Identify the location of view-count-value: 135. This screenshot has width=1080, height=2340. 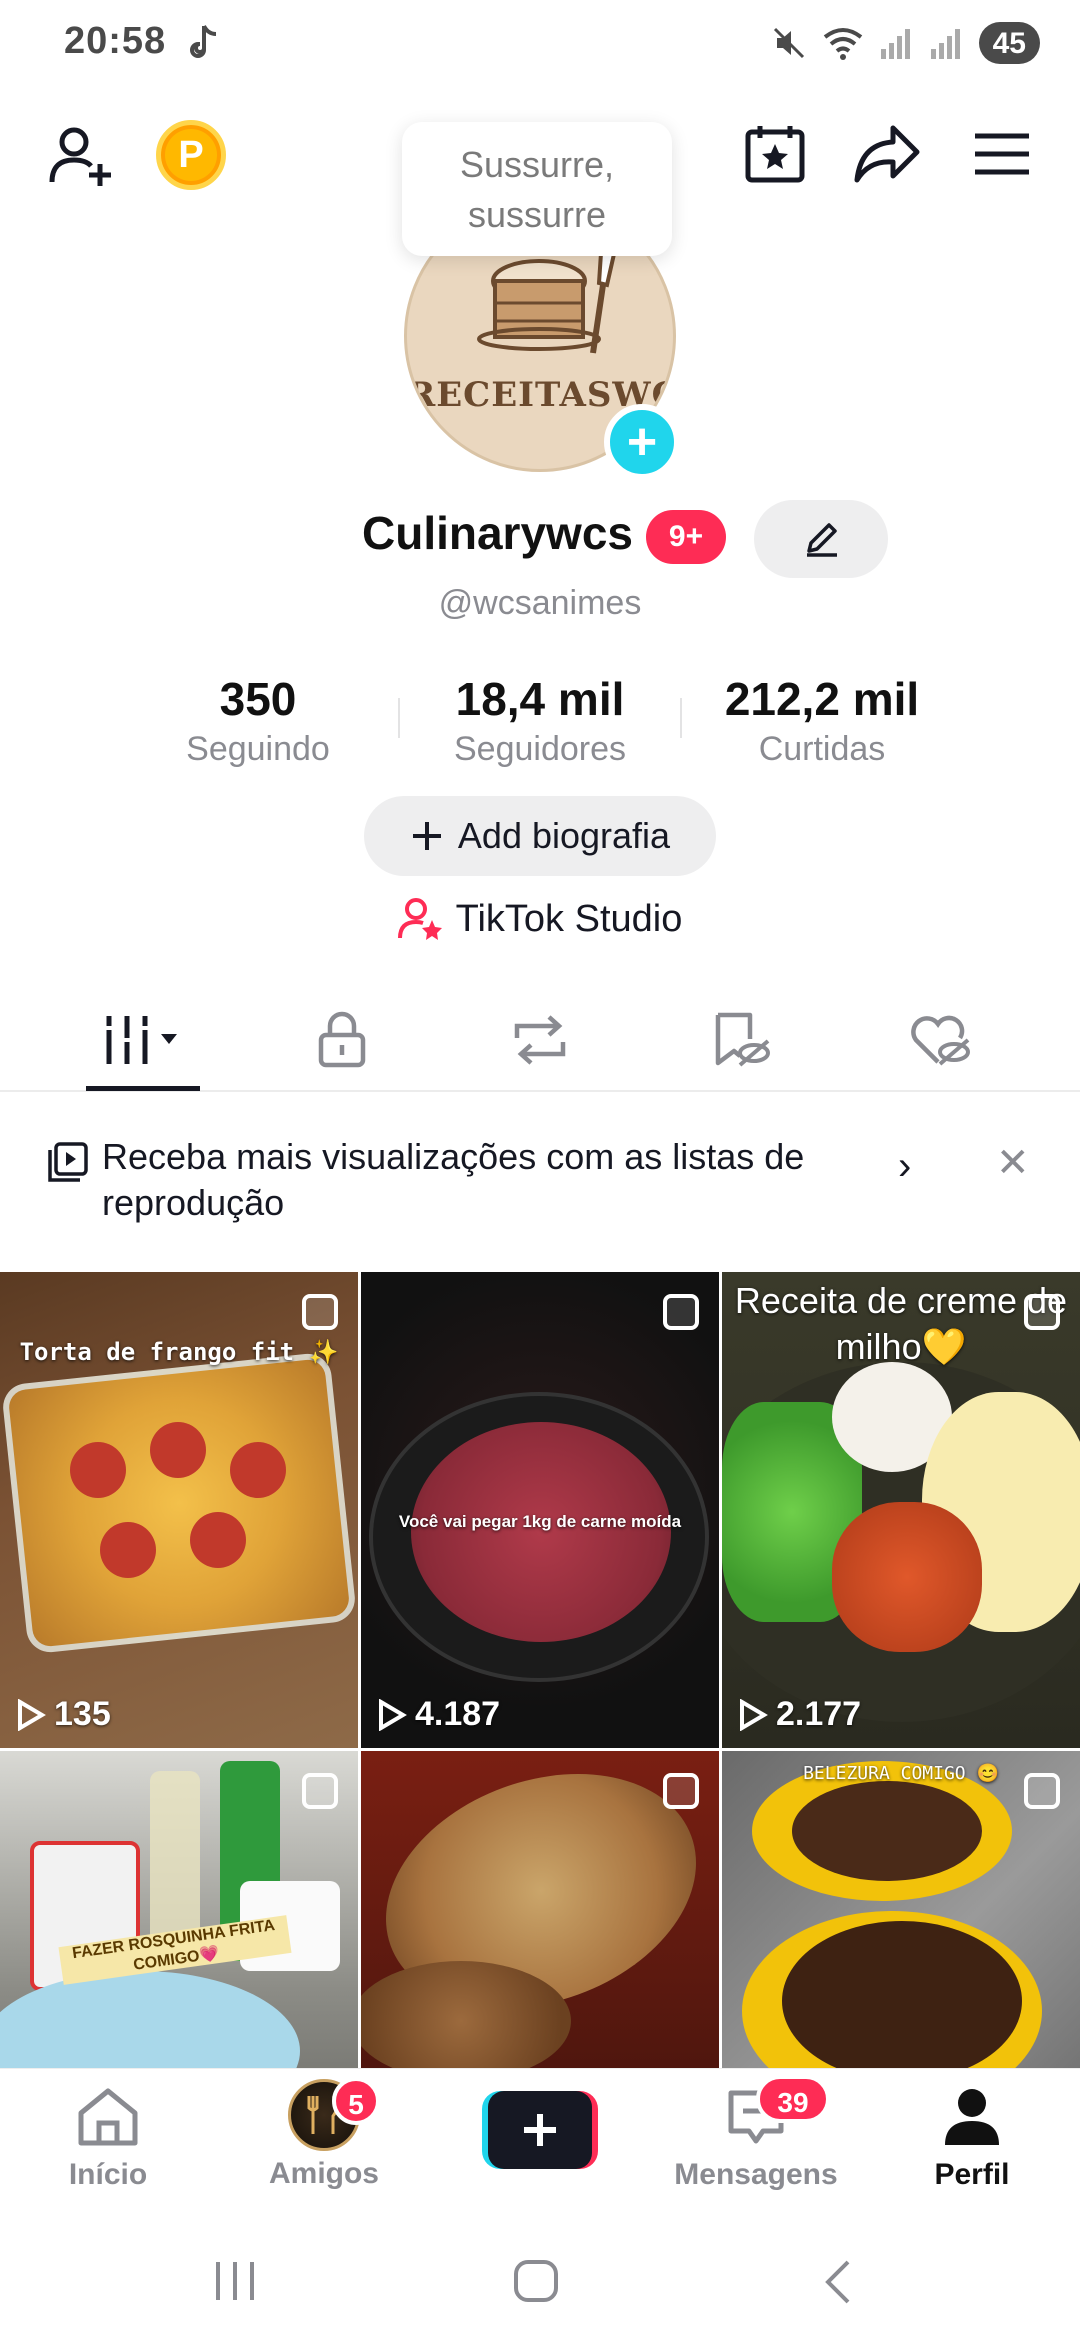
(82, 1714).